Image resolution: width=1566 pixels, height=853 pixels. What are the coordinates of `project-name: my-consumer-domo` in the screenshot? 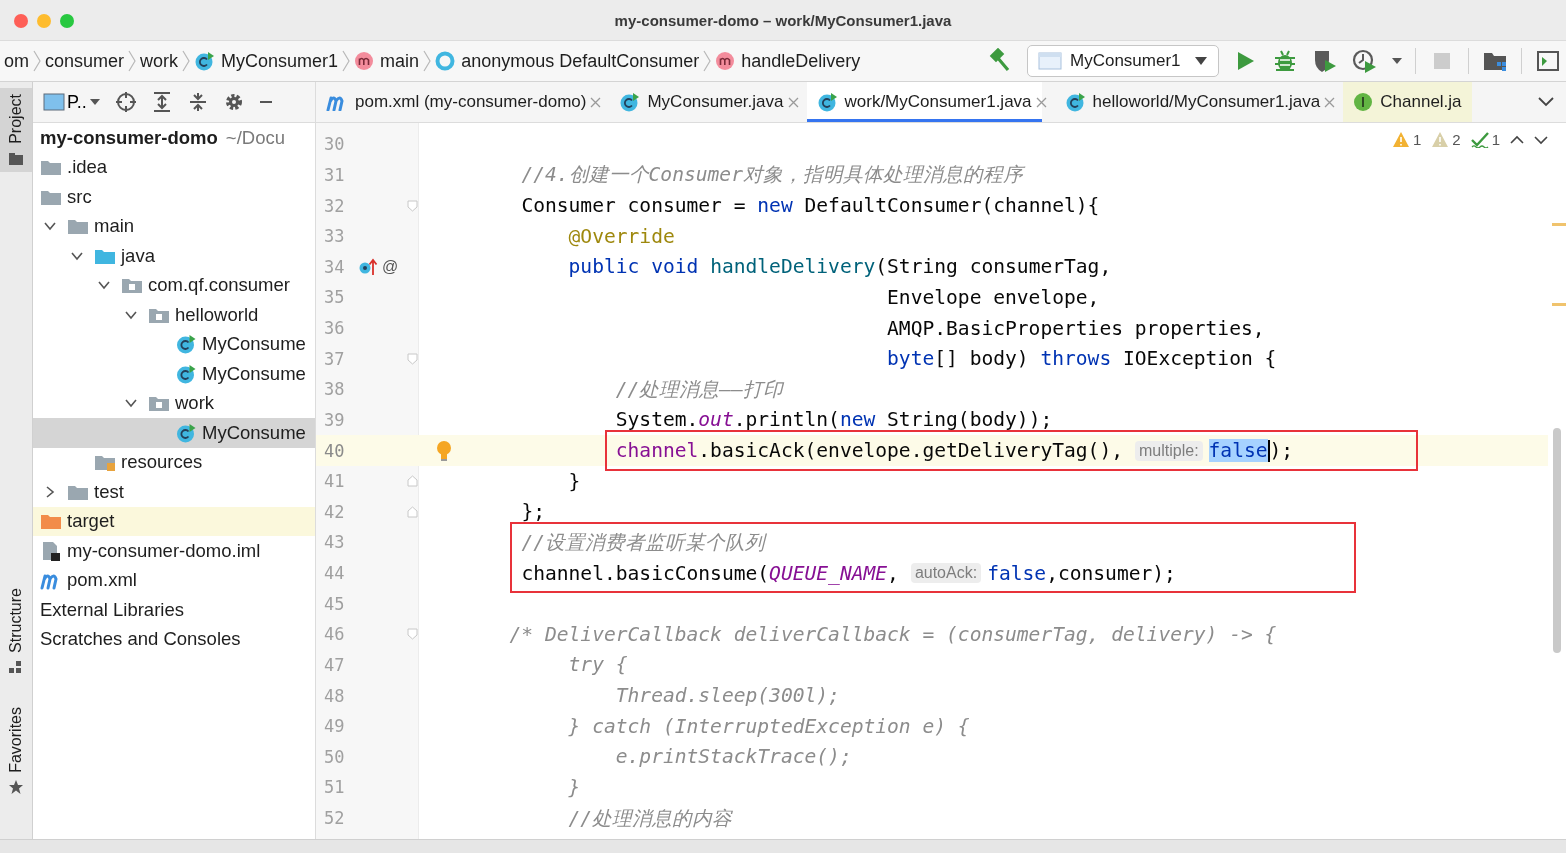 It's located at (129, 137).